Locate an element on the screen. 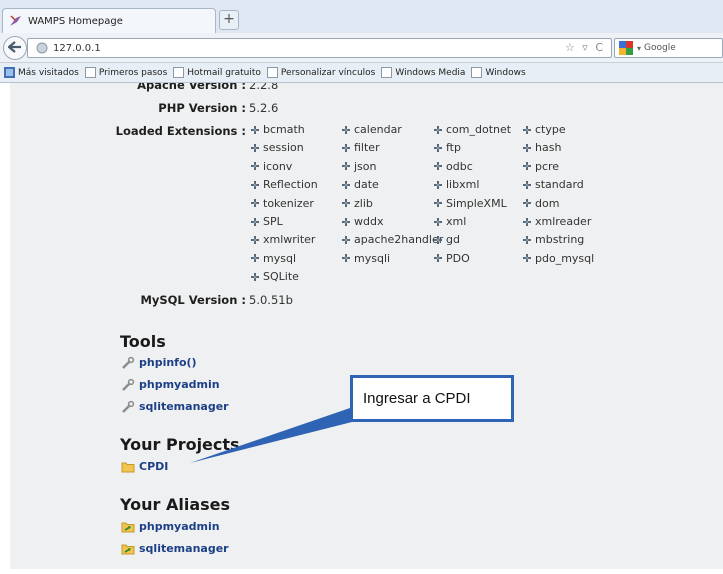  extension-name: standard is located at coordinates (559, 185).